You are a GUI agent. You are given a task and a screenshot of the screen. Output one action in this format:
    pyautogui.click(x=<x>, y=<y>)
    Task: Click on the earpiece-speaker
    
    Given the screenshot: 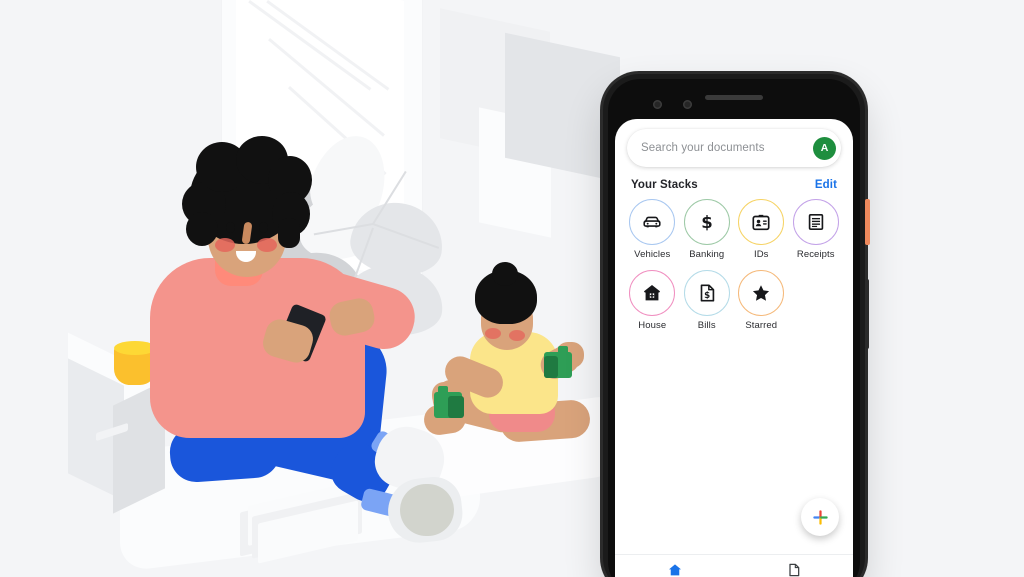 What is the action you would take?
    pyautogui.click(x=734, y=97)
    